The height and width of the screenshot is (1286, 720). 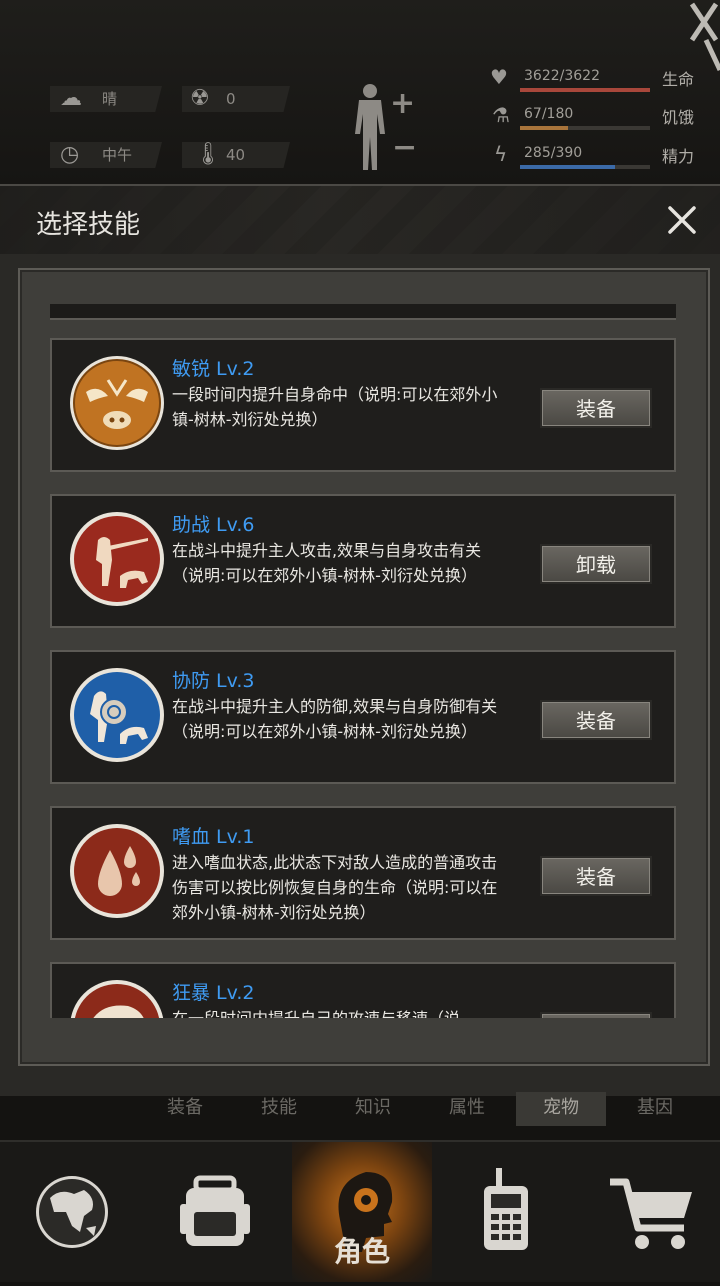 What do you see at coordinates (501, 115) in the screenshot?
I see `stomach-icon: ⚗` at bounding box center [501, 115].